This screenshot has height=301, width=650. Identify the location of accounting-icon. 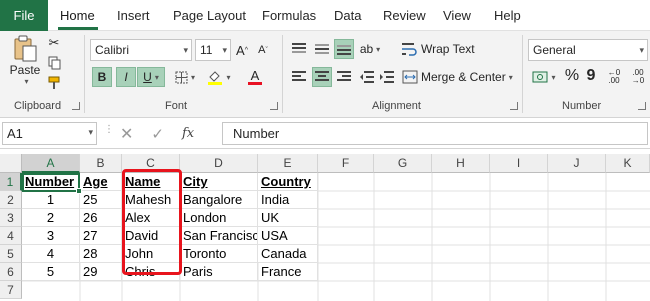
(540, 77).